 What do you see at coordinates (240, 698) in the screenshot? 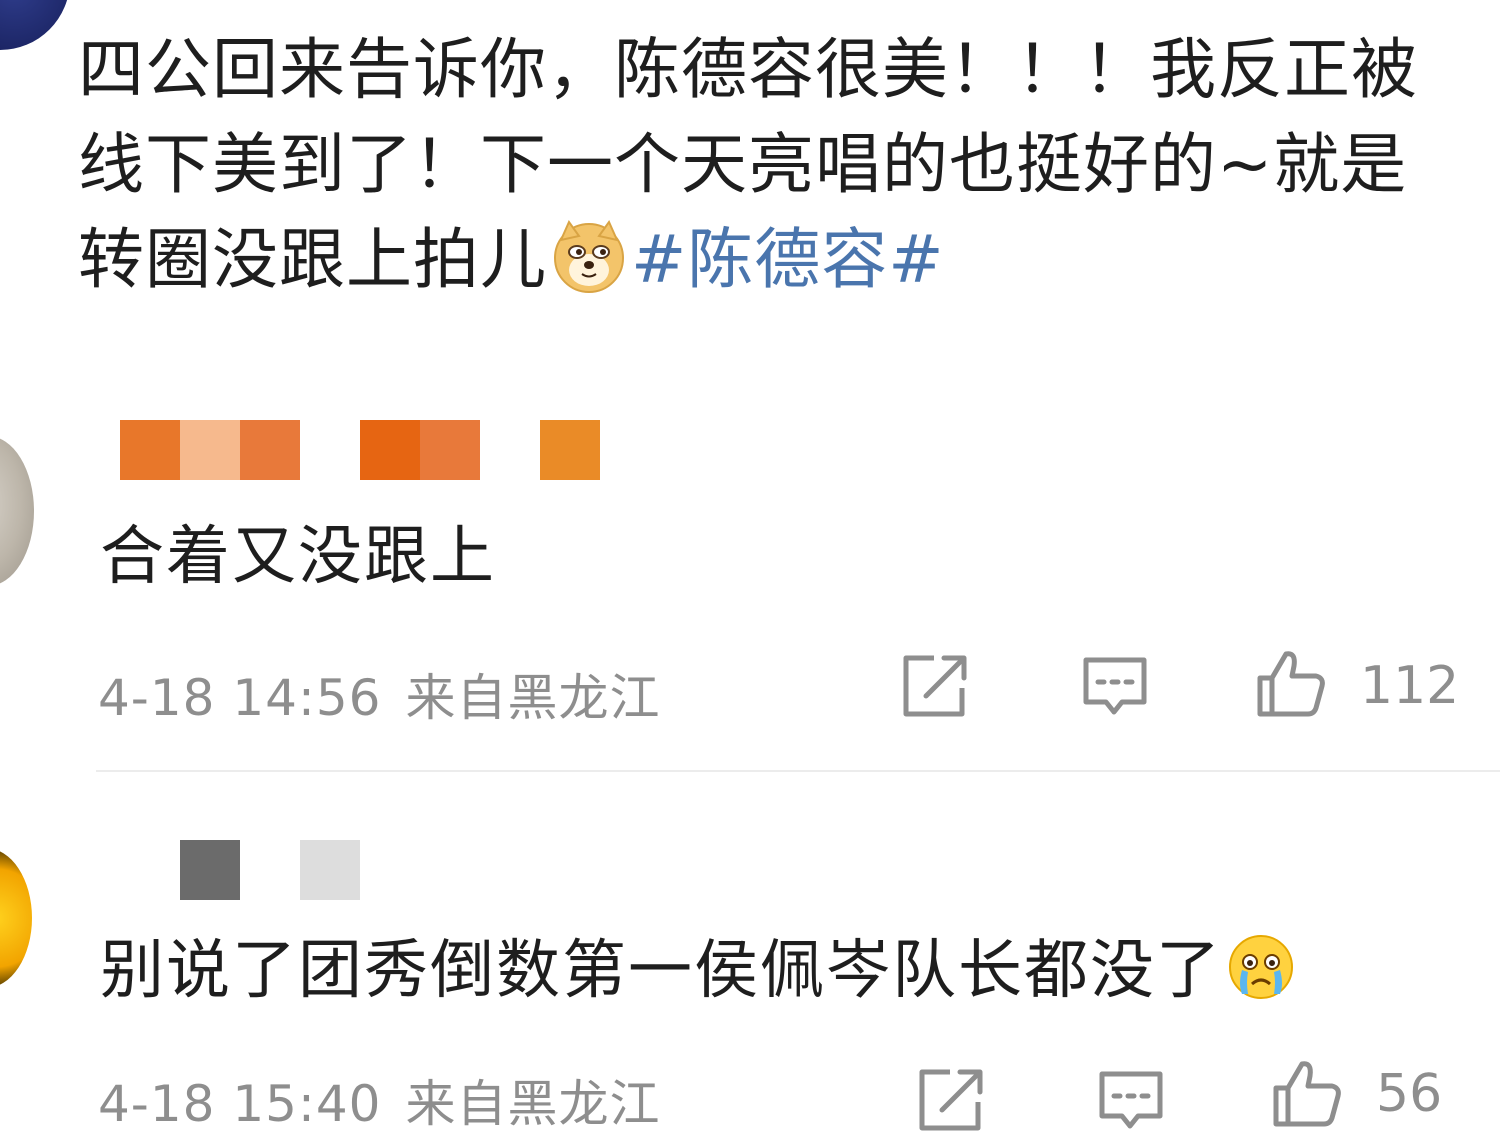
I see `comment-time: 4-18 14:56` at bounding box center [240, 698].